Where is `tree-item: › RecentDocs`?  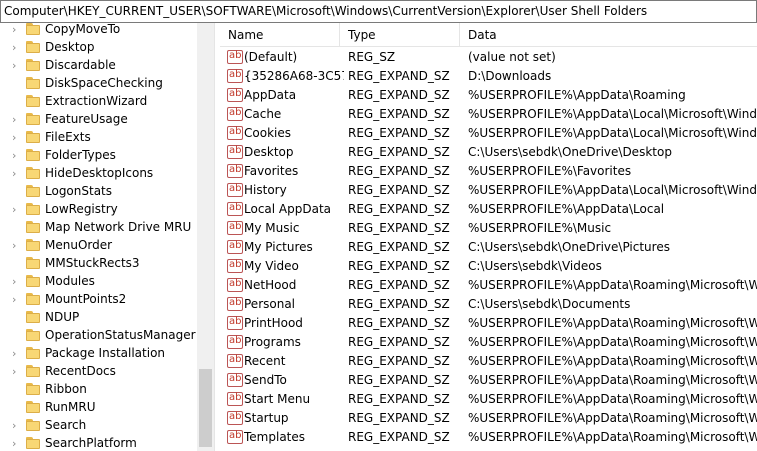 tree-item: › RecentDocs is located at coordinates (98, 372).